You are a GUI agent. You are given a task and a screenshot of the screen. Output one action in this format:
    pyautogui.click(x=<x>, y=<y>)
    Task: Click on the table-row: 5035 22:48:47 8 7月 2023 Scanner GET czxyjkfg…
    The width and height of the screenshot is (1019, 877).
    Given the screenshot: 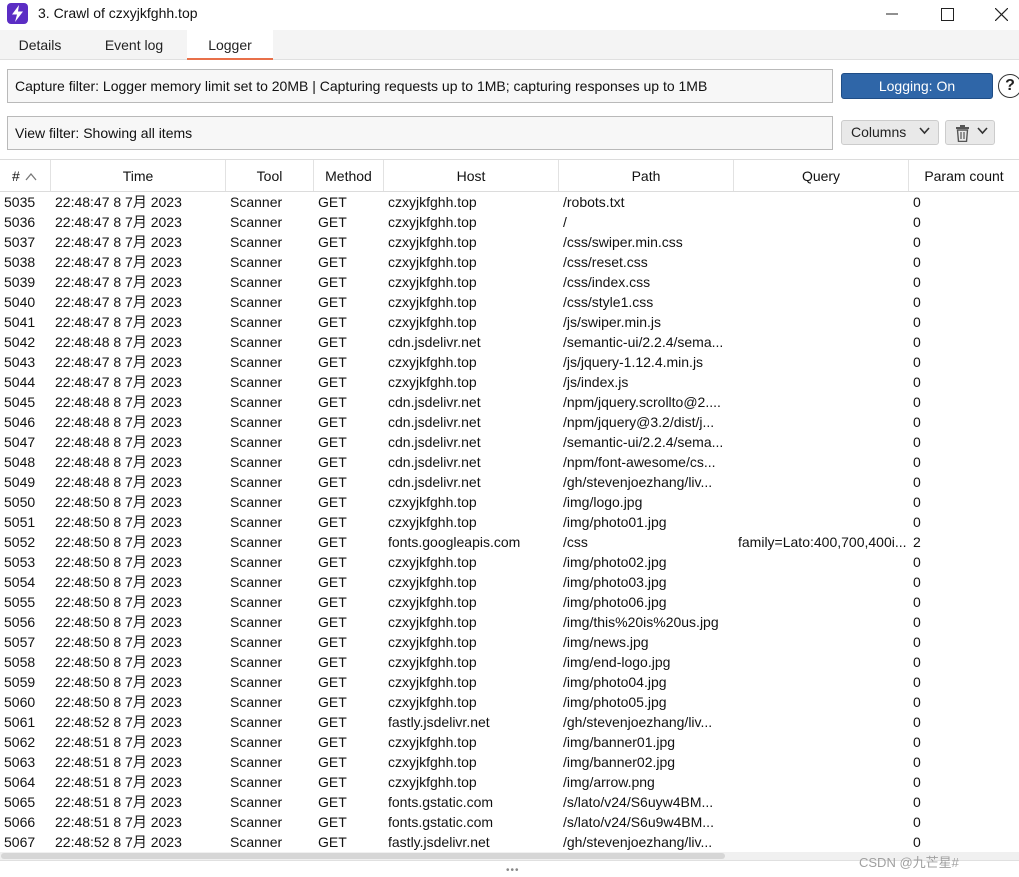 What is the action you would take?
    pyautogui.click(x=509, y=202)
    